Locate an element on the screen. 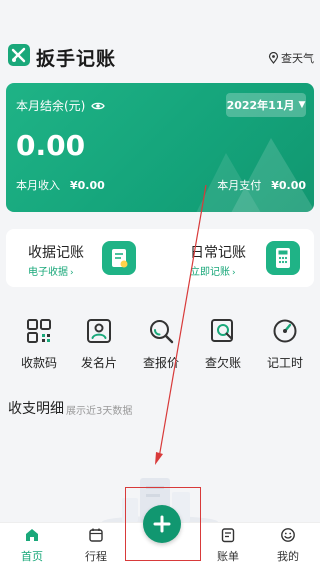  tab-mine: 我的 is located at coordinates (288, 542).